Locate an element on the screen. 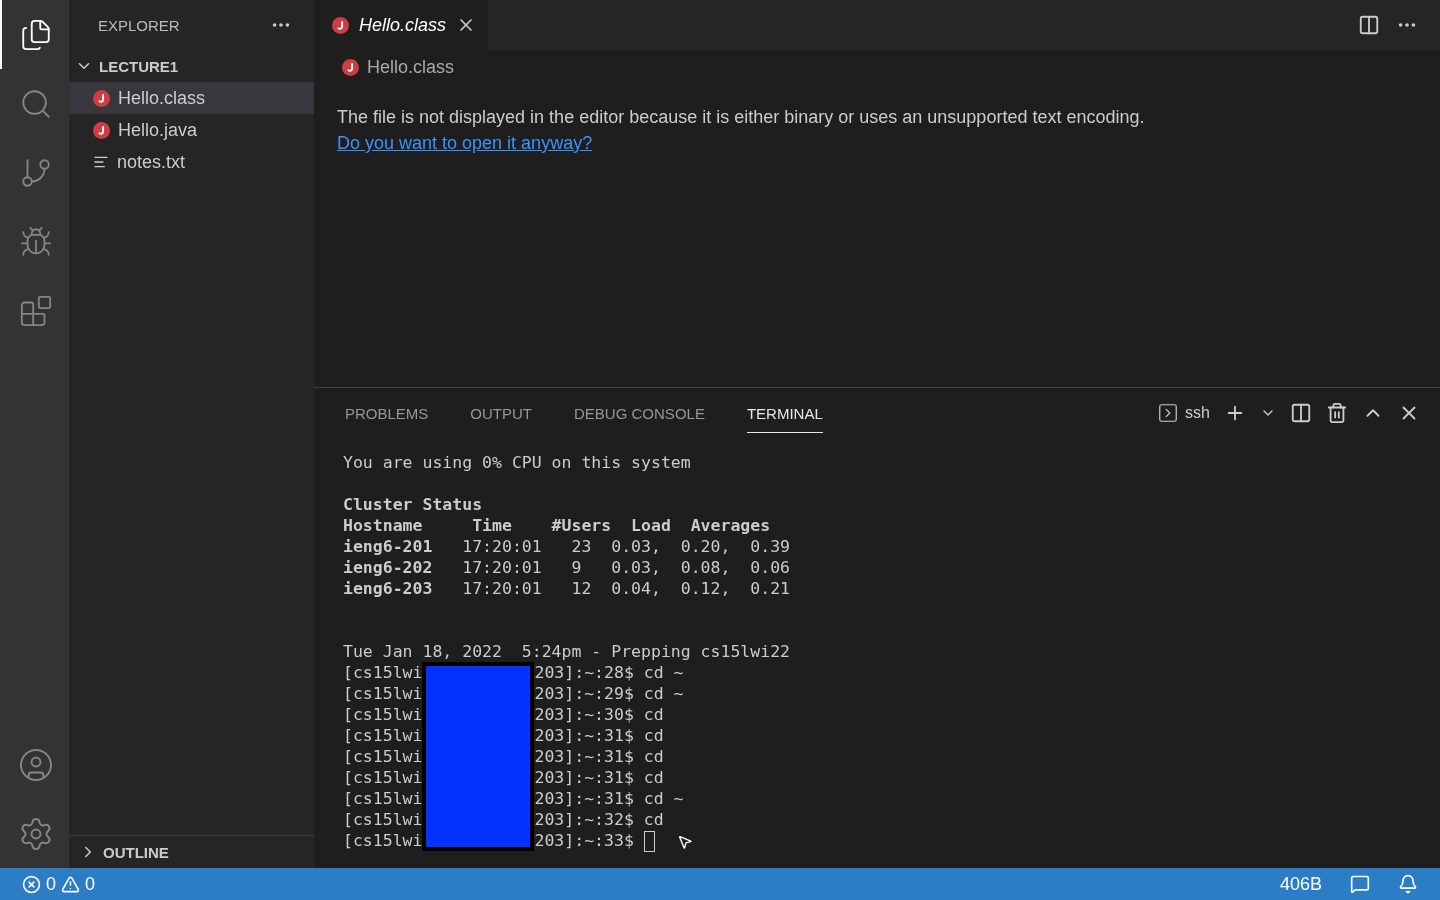 This screenshot has height=900, width=1440. panel-tab: PROBLEMS is located at coordinates (387, 413).